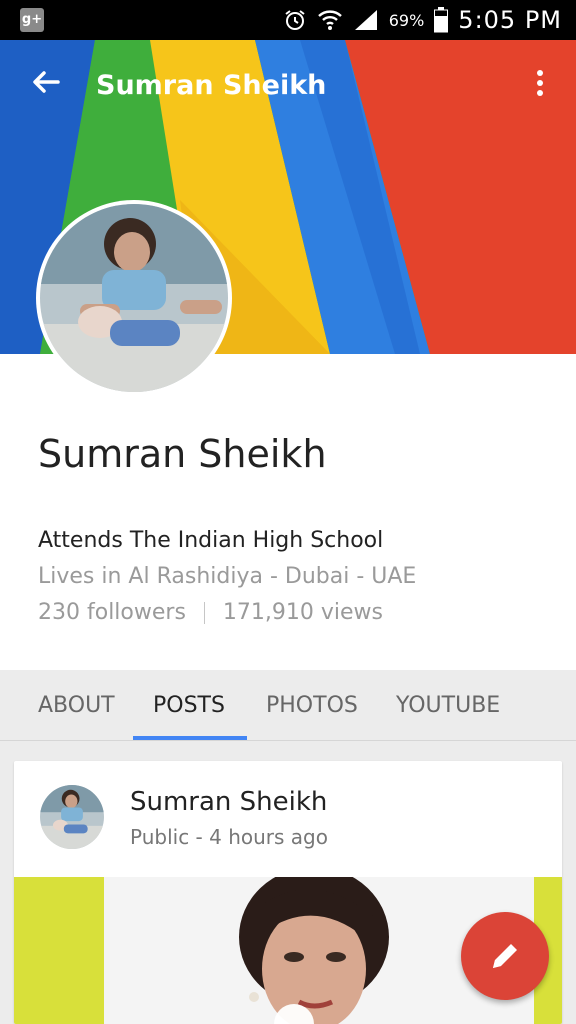 The height and width of the screenshot is (1024, 576). What do you see at coordinates (365, 20) in the screenshot?
I see `signal-icon` at bounding box center [365, 20].